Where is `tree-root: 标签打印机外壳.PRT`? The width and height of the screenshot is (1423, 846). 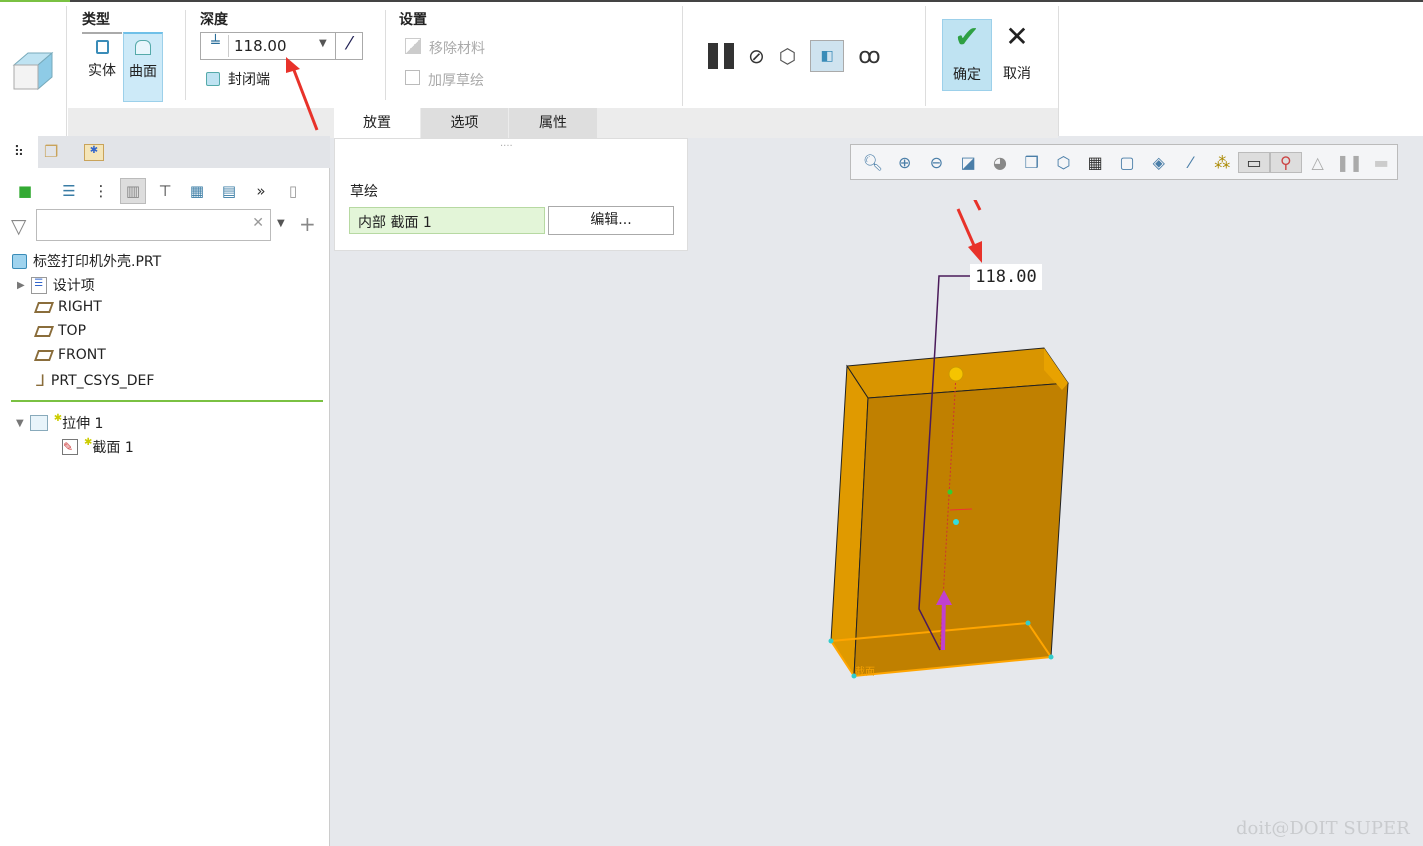 tree-root: 标签打印机外壳.PRT is located at coordinates (86, 261).